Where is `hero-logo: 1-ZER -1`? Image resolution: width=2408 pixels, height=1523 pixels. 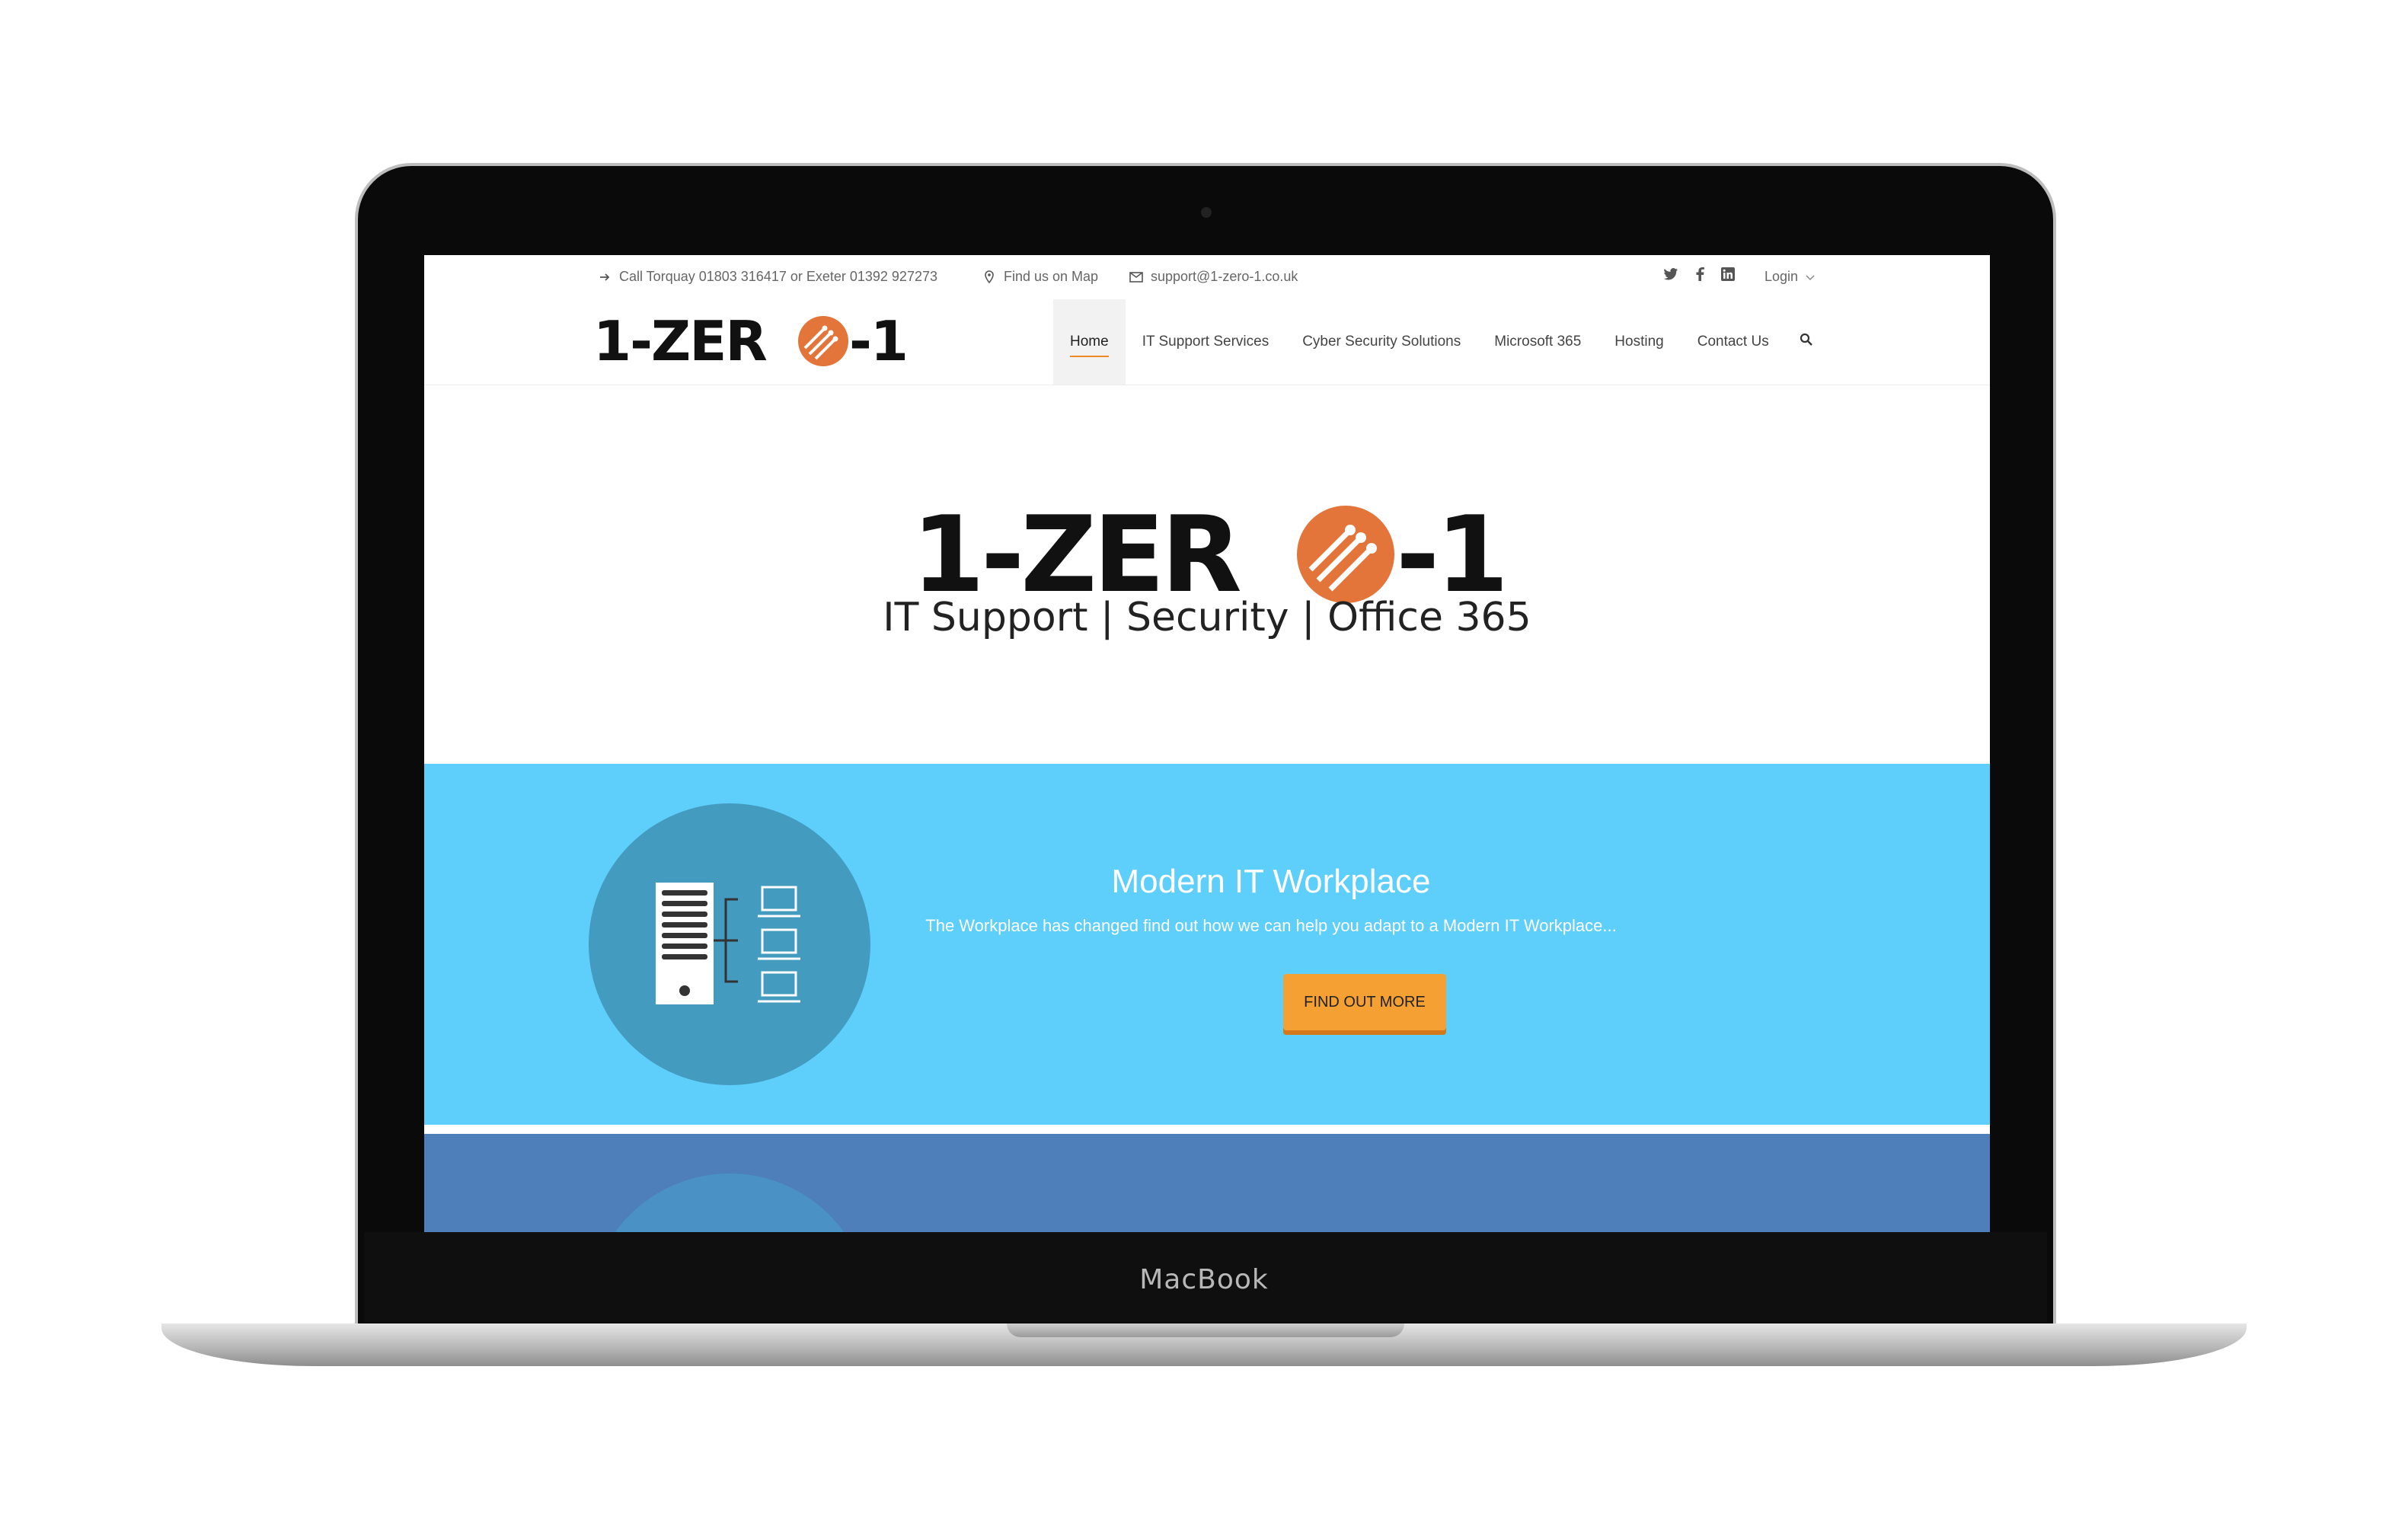 hero-logo: 1-ZER -1 is located at coordinates (1210, 554).